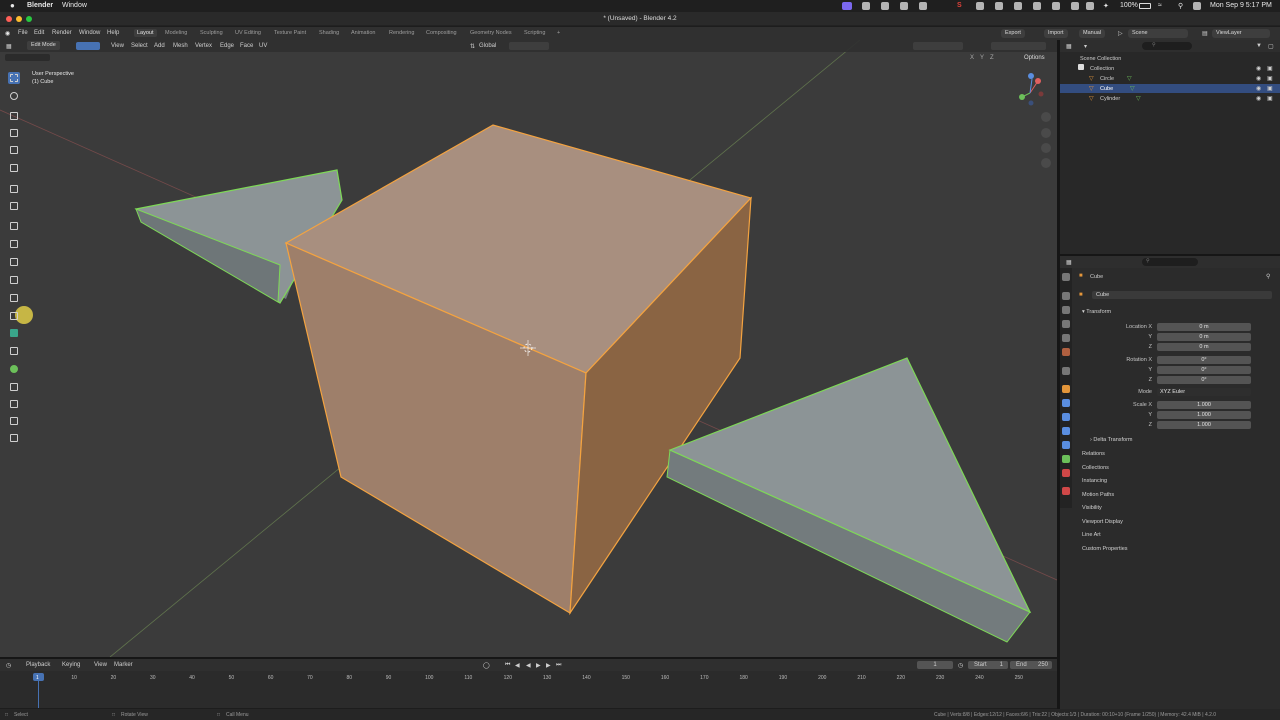 The height and width of the screenshot is (720, 1280). What do you see at coordinates (1095, 468) in the screenshot?
I see `section-collections: Collections` at bounding box center [1095, 468].